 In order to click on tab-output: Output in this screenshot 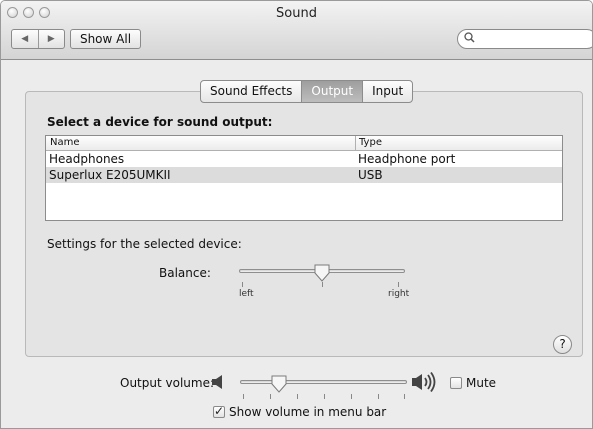, I will do `click(333, 91)`.